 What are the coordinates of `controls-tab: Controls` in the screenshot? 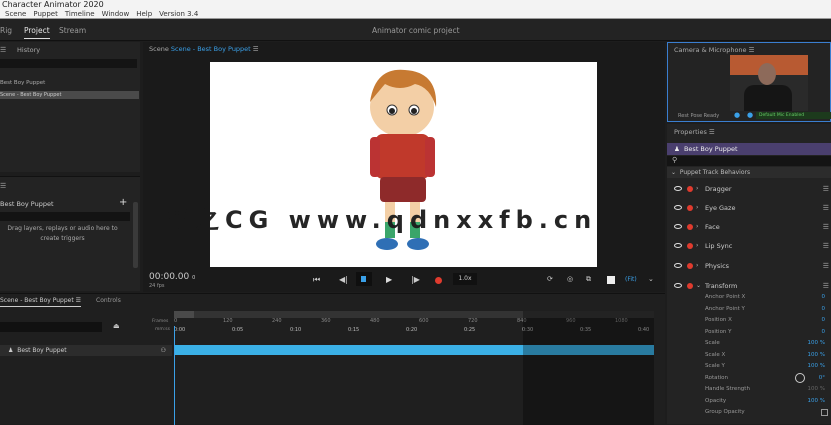 It's located at (108, 300).